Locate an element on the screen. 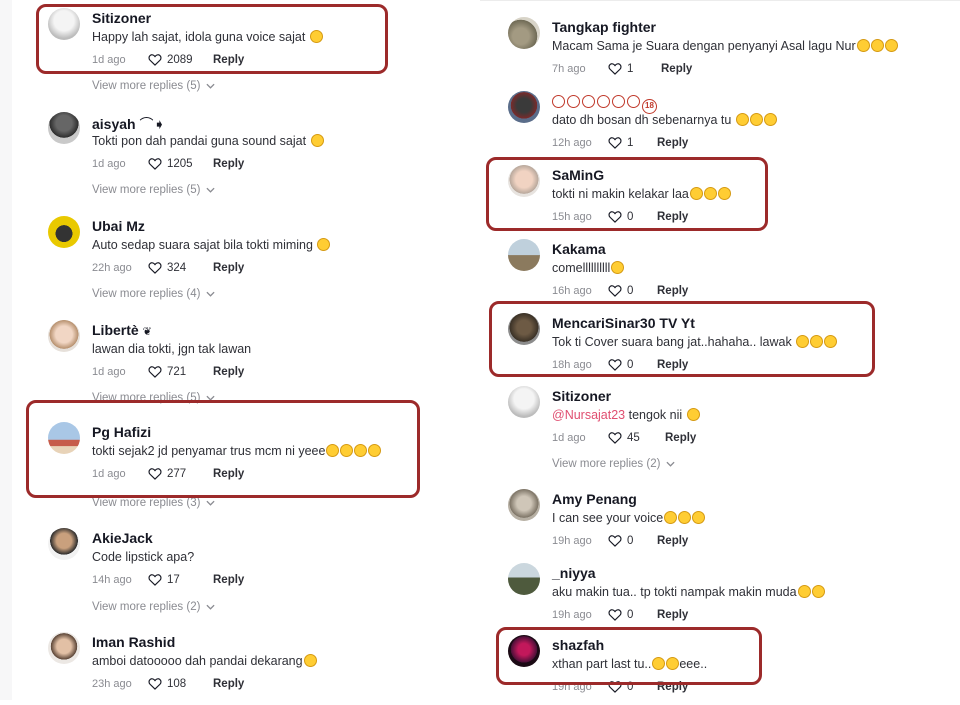  comment-text: Code lipstick apa? is located at coordinates (143, 557).